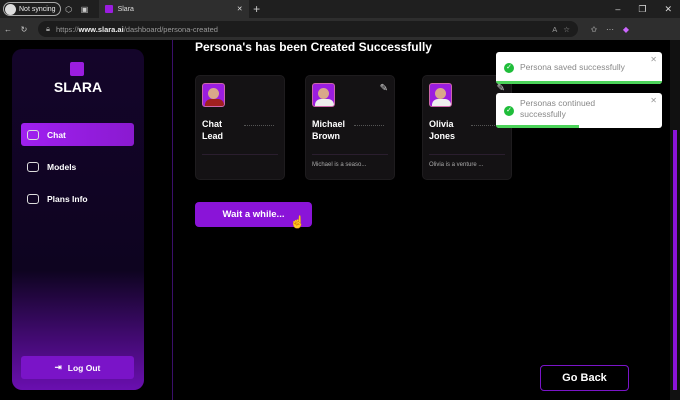  Describe the element at coordinates (173, 9) in the screenshot. I see `browser-tab: Slara ✕` at that location.